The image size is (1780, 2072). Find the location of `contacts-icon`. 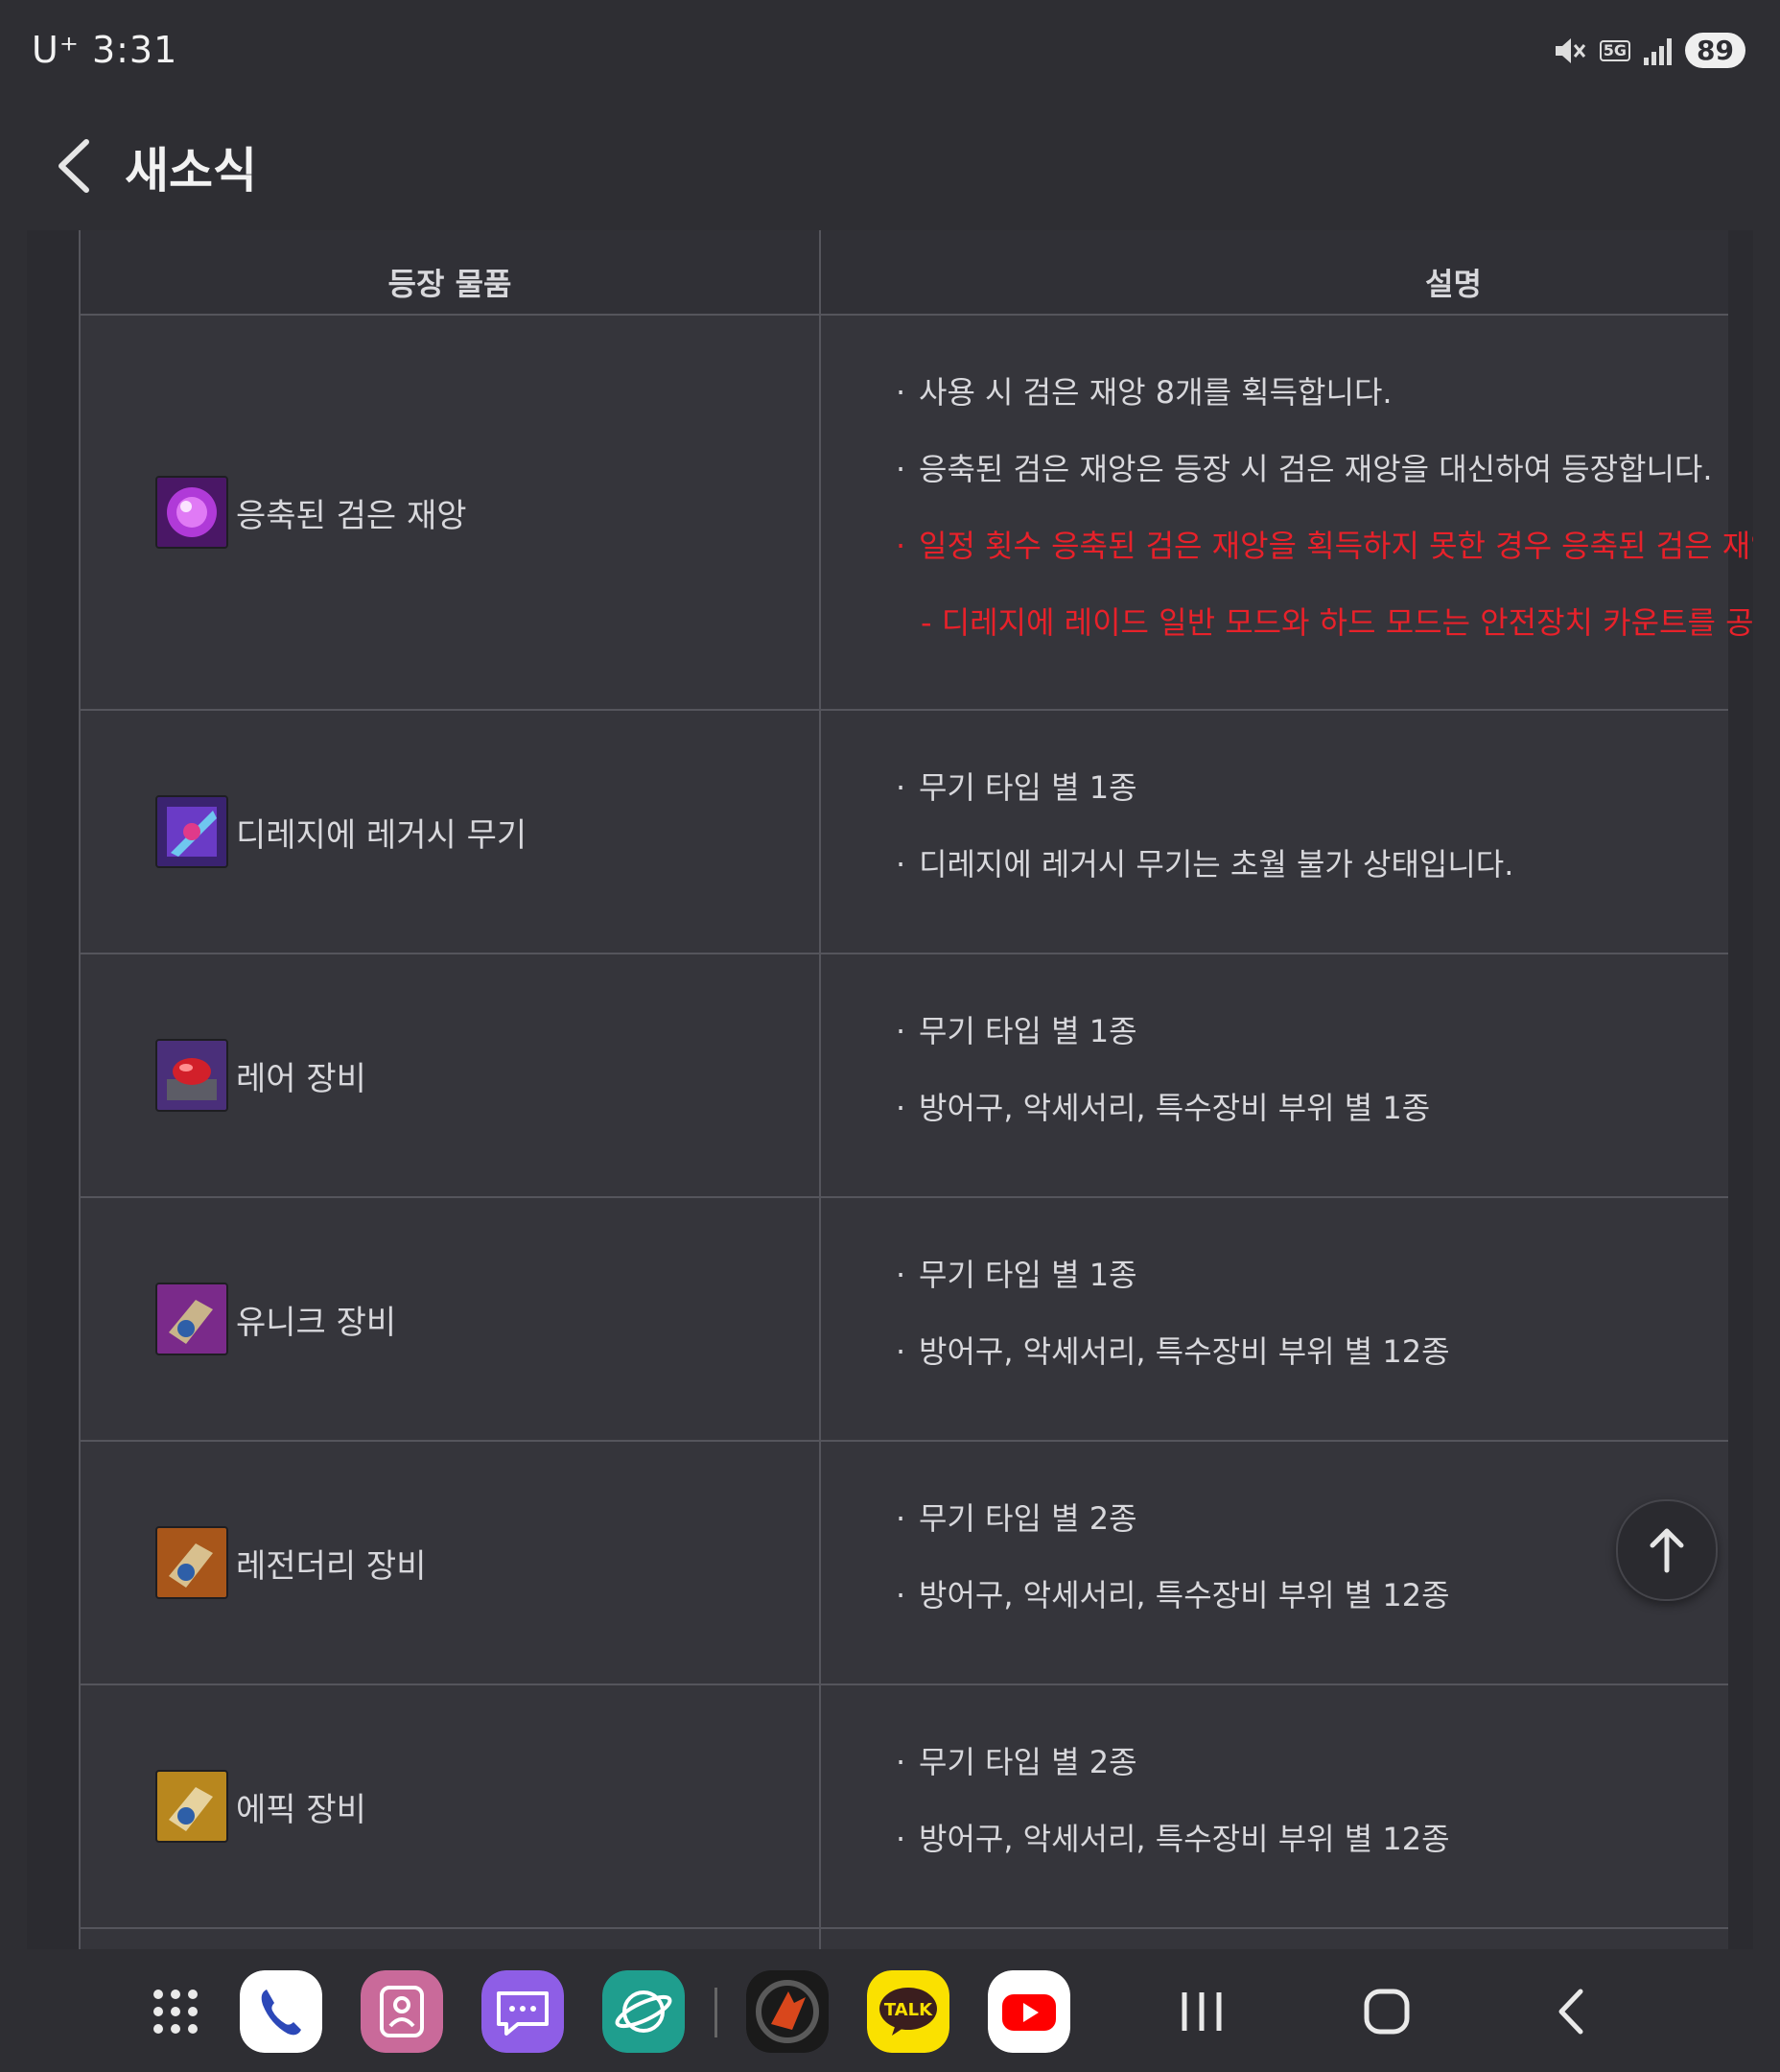

contacts-icon is located at coordinates (402, 2011).